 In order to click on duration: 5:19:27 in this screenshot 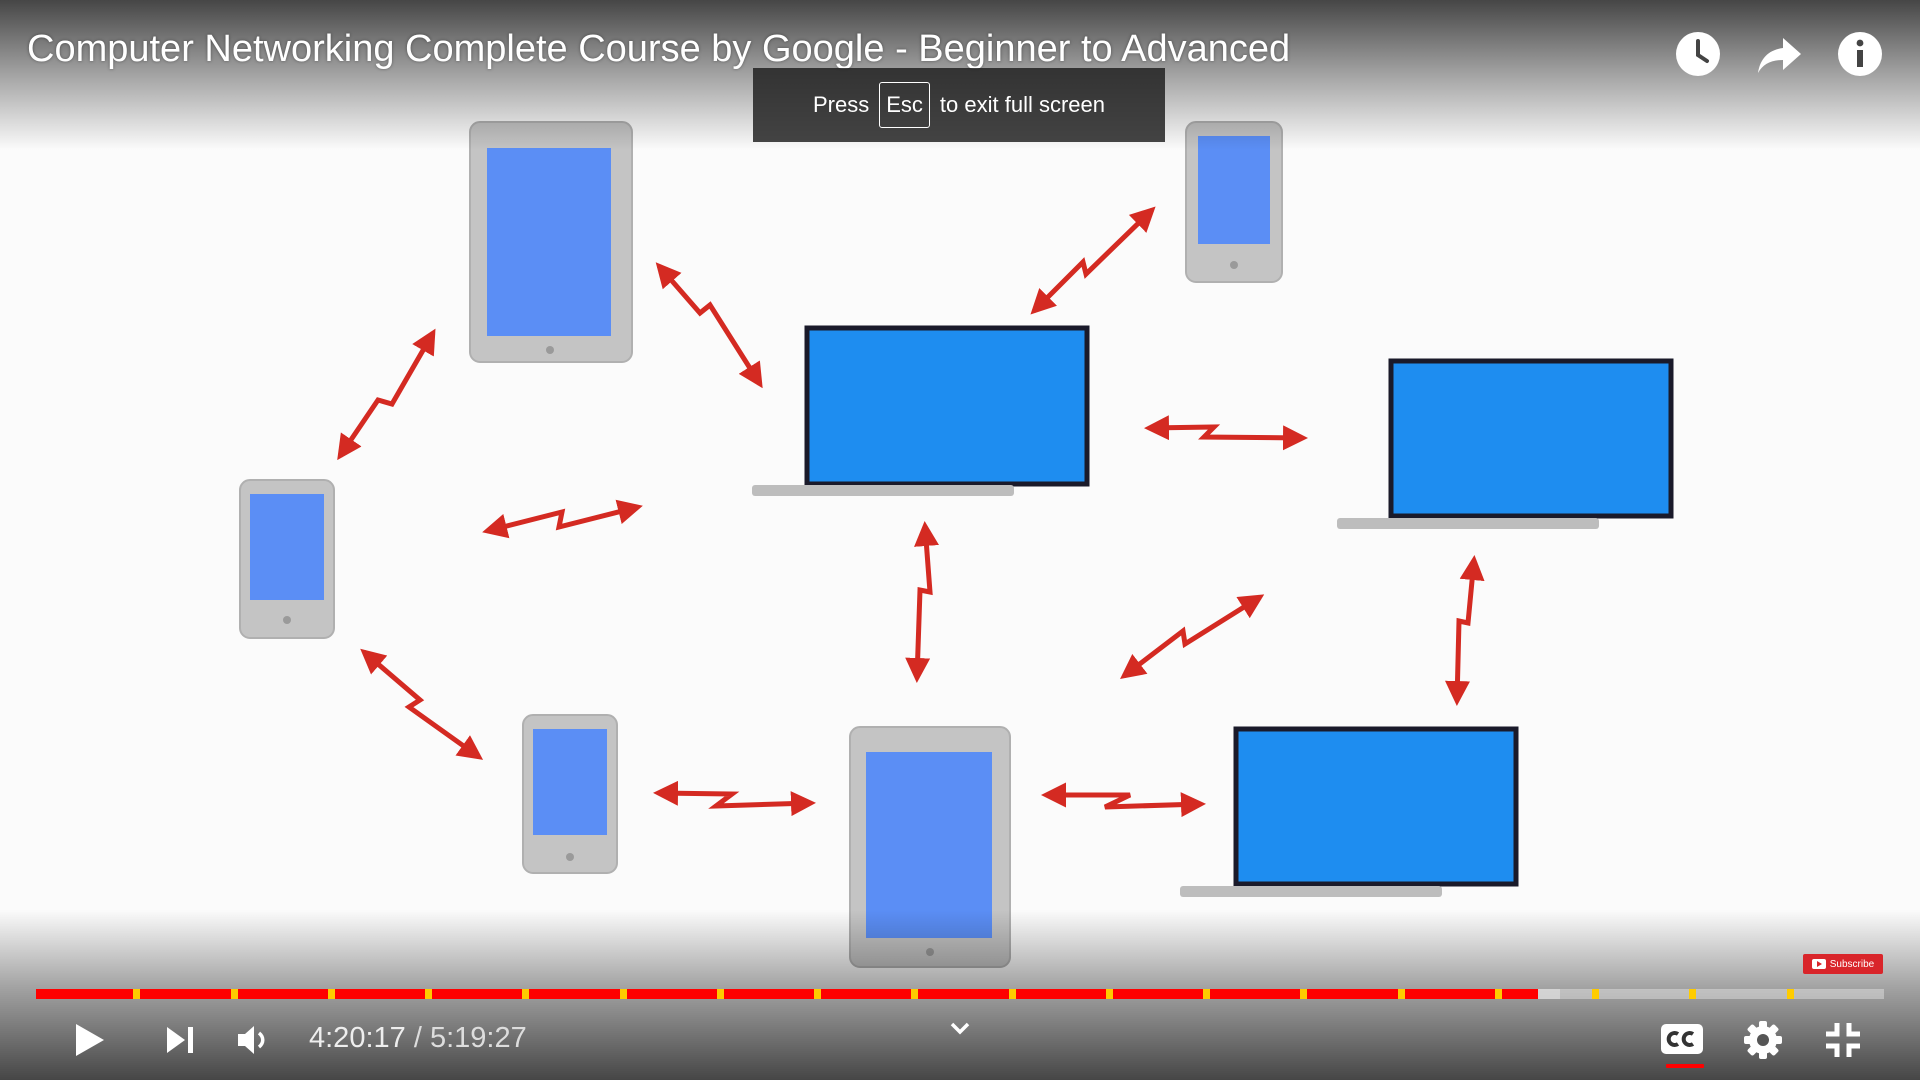, I will do `click(478, 1038)`.